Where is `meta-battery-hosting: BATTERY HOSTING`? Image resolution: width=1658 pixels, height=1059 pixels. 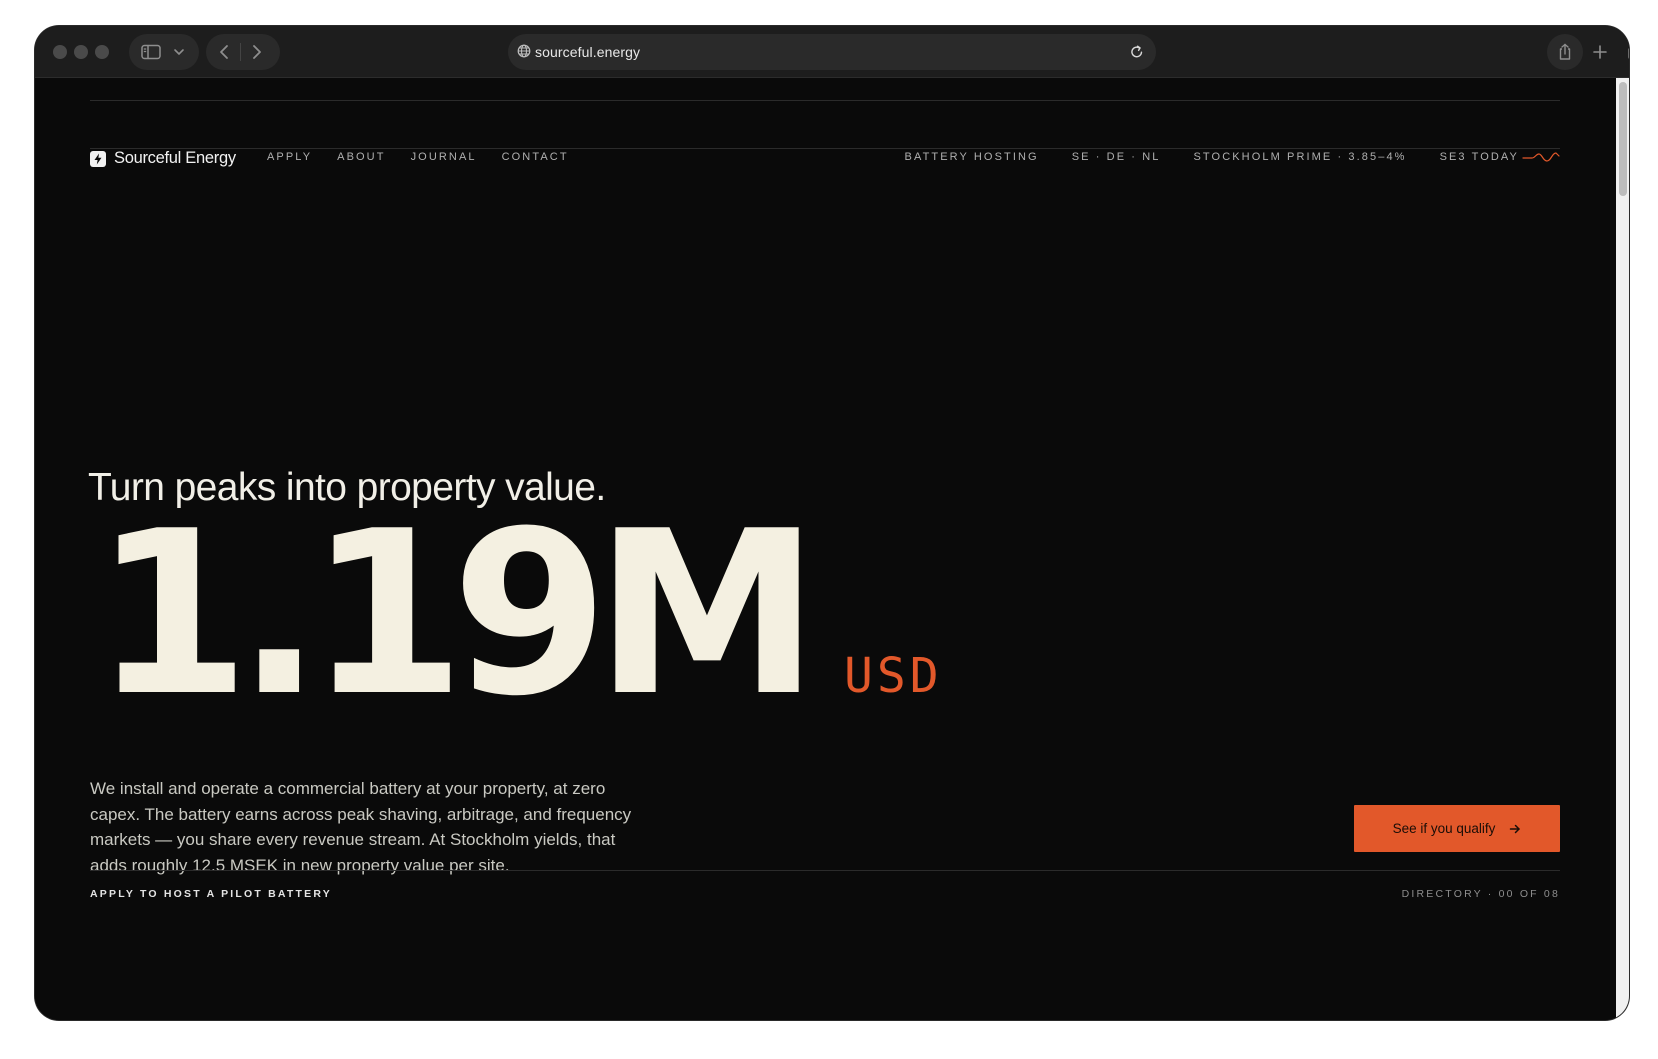 meta-battery-hosting: BATTERY HOSTING is located at coordinates (971, 157).